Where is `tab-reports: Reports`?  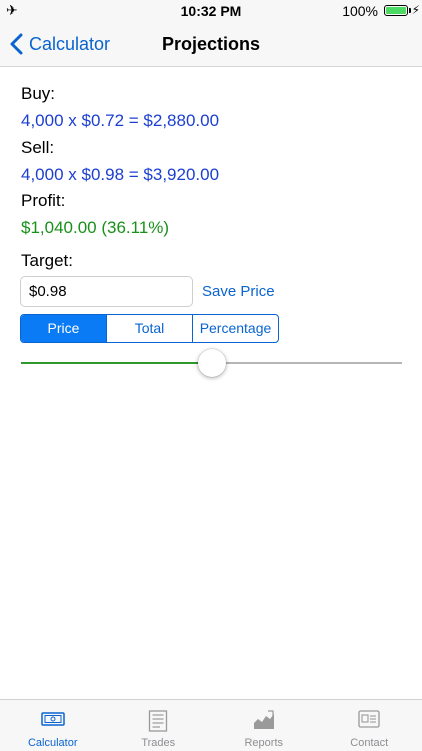 tab-reports: Reports is located at coordinates (264, 725).